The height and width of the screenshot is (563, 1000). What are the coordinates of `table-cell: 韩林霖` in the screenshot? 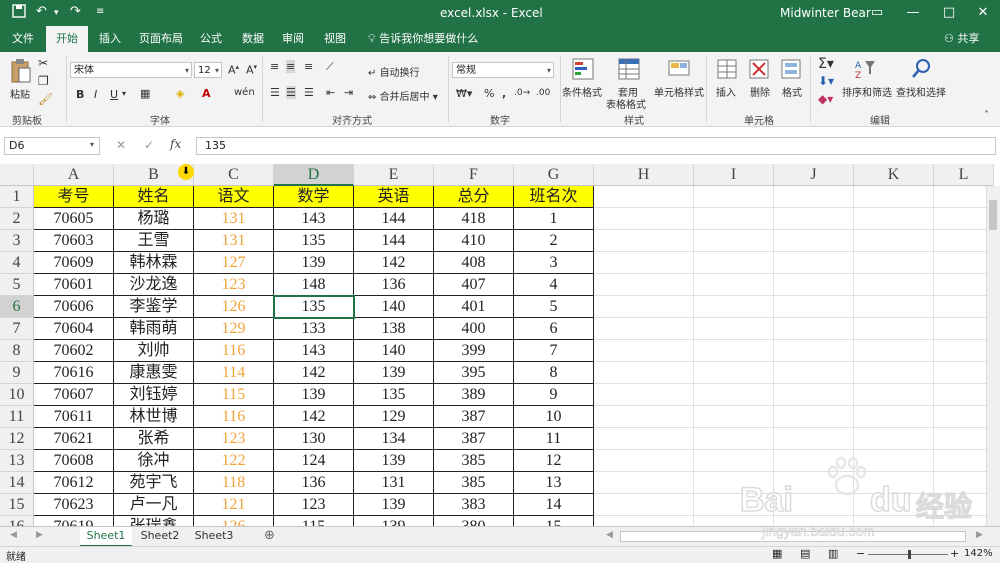 It's located at (154, 263).